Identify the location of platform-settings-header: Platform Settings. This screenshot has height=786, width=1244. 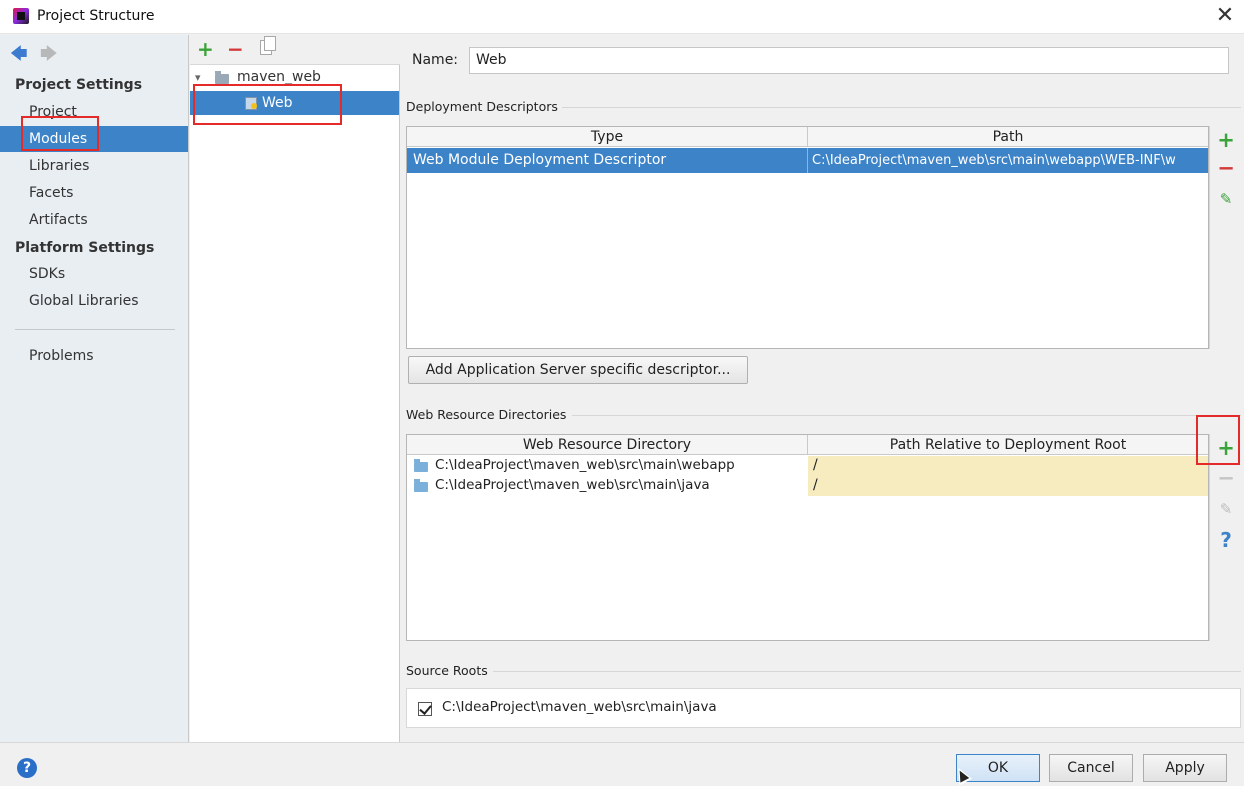
(85, 248).